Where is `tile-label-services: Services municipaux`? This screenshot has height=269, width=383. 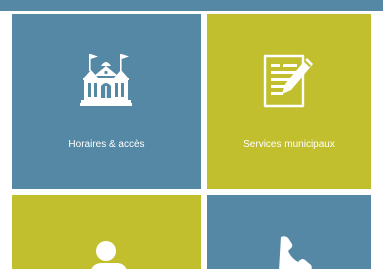
tile-label-services: Services municipaux is located at coordinates (289, 144).